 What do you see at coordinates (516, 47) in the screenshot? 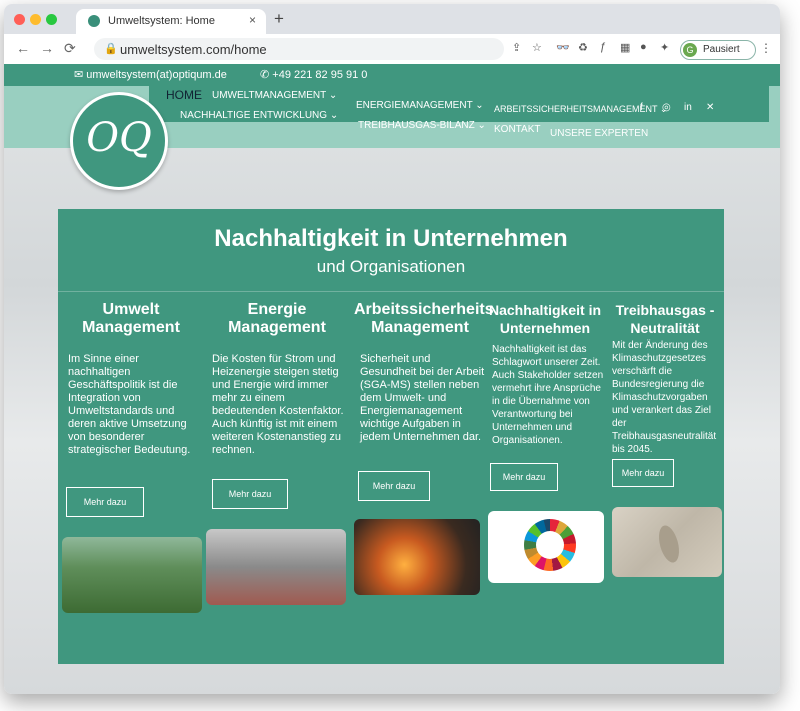
I see `share-icon: ⇪` at bounding box center [516, 47].